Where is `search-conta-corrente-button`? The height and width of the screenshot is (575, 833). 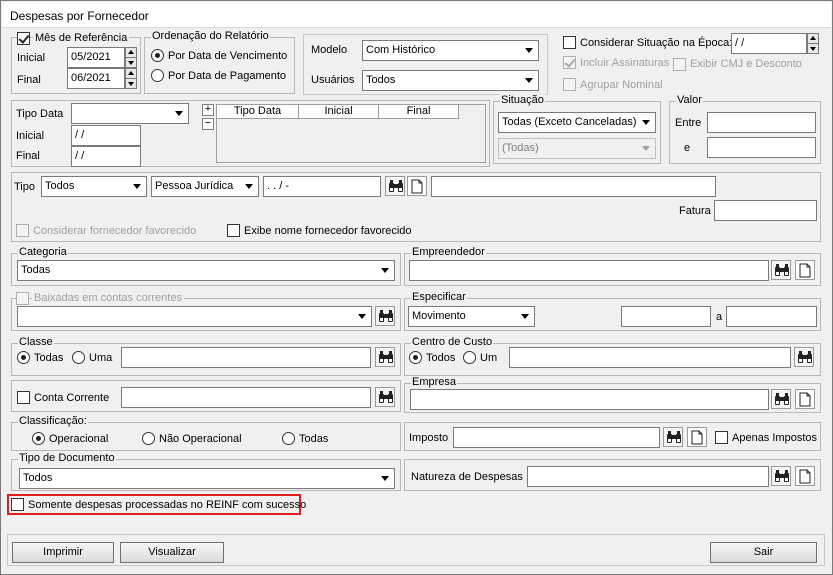
search-conta-corrente-button is located at coordinates (385, 397).